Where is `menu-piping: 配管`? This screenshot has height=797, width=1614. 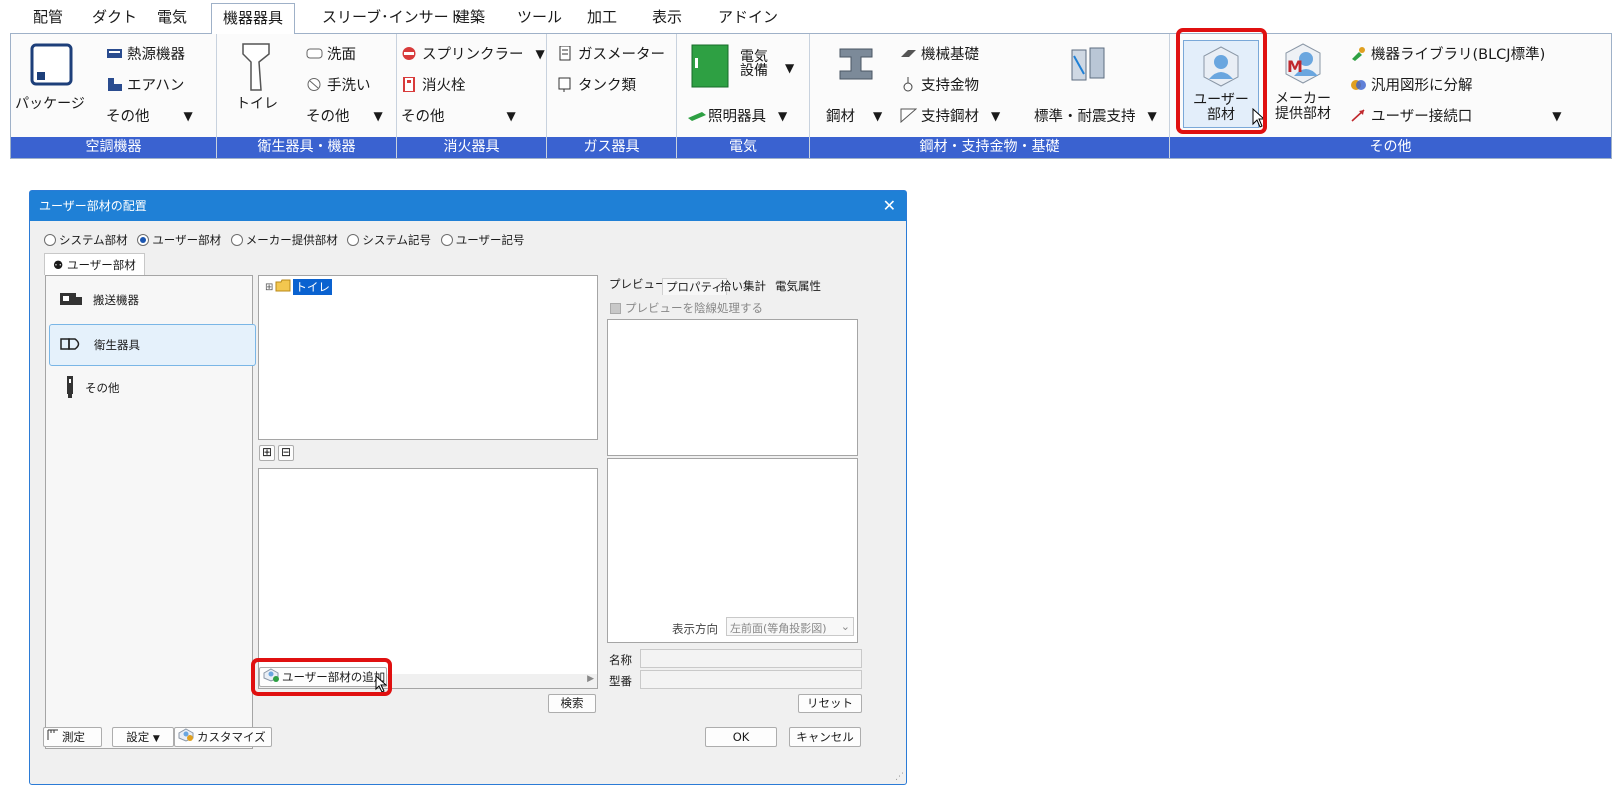
menu-piping: 配管 is located at coordinates (48, 16).